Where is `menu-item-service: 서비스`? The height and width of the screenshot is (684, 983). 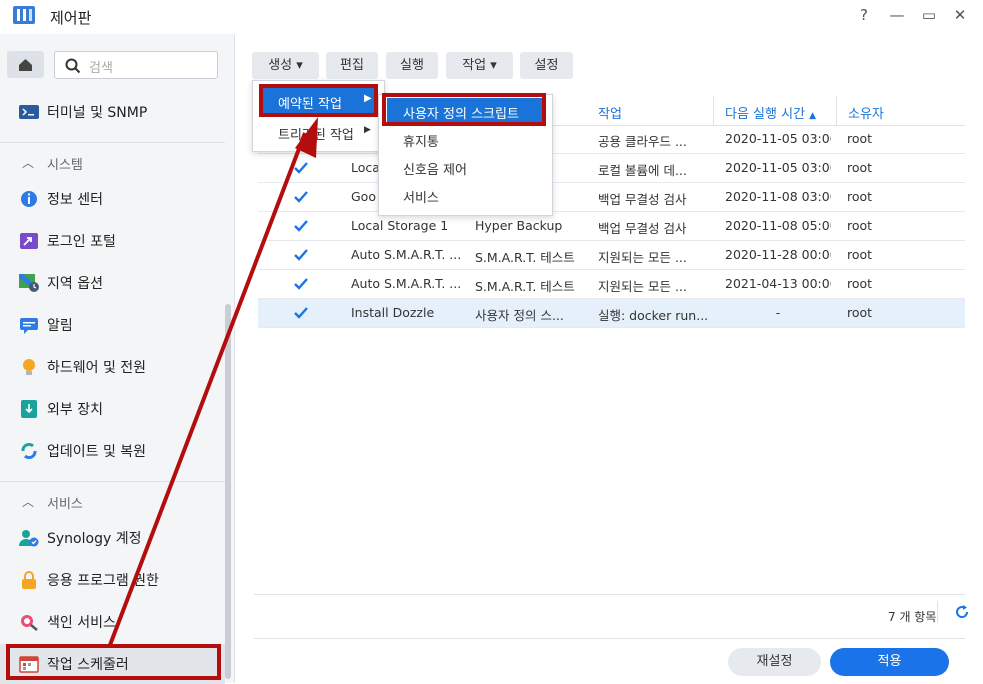
menu-item-service: 서비스 is located at coordinates (421, 196).